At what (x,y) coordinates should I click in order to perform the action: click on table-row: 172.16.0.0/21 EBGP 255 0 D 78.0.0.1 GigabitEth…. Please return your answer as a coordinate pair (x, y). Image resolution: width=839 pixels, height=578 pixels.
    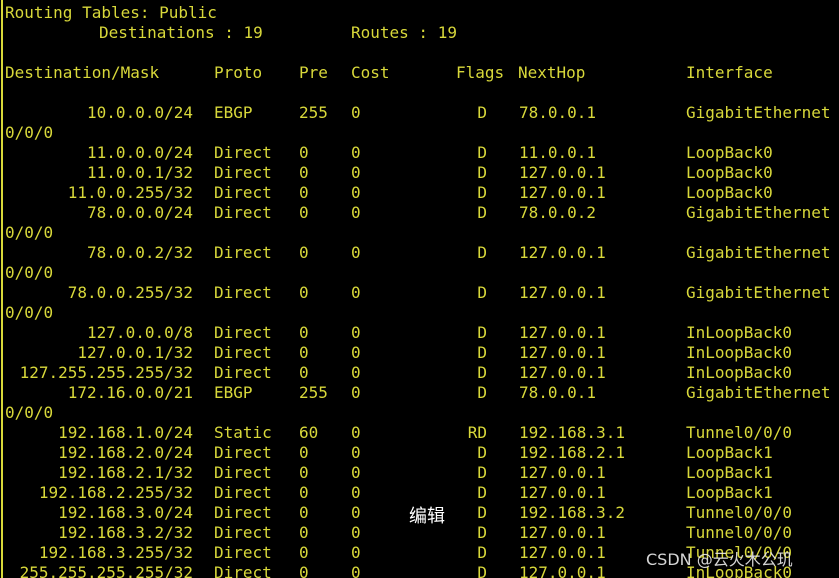
    Looking at the image, I should click on (419, 393).